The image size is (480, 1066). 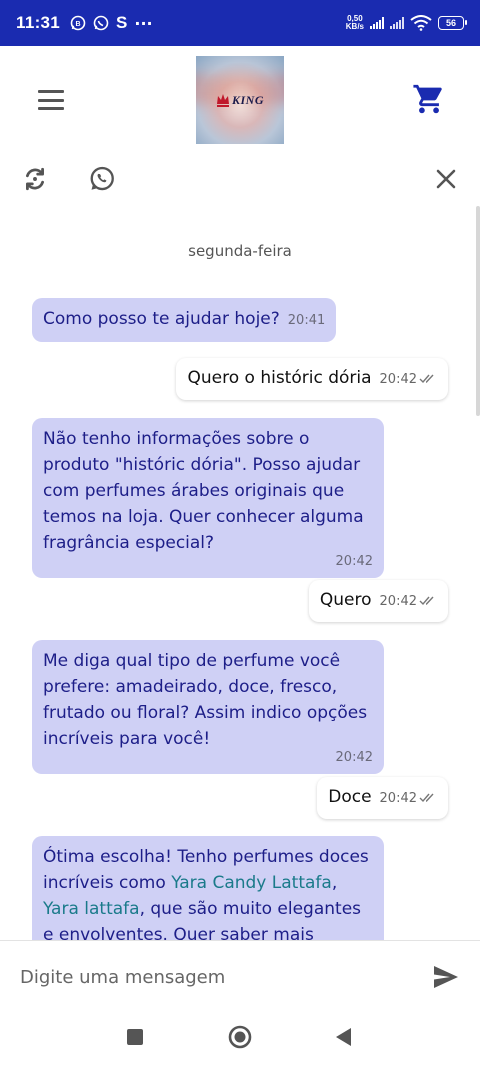 I want to click on send-button, so click(x=446, y=977).